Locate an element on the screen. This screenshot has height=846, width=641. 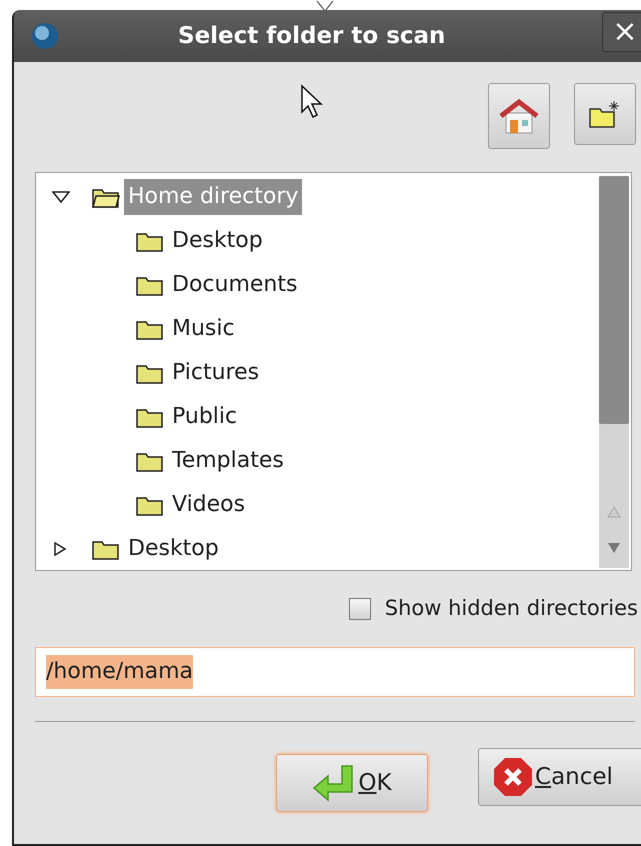
scrollbar is located at coordinates (614, 372).